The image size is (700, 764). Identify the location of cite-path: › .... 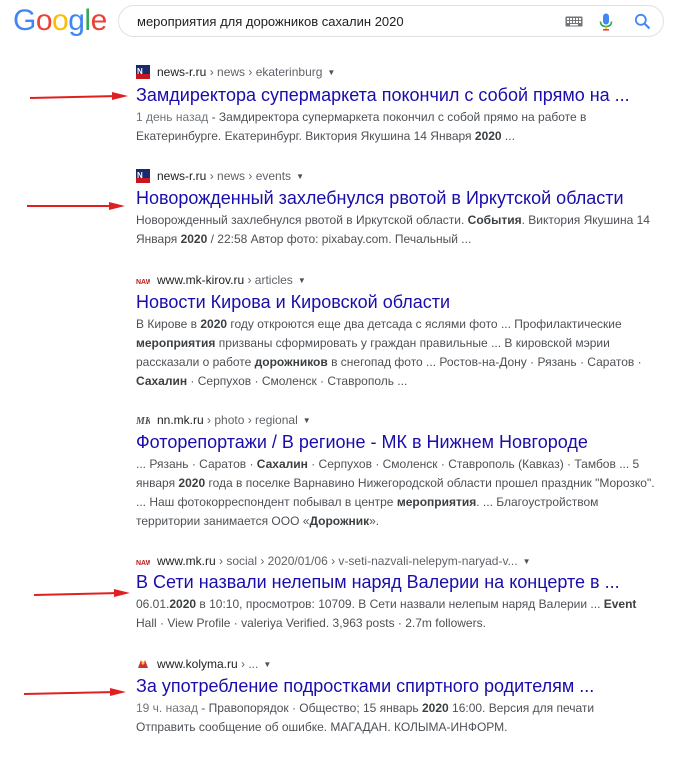
(248, 664).